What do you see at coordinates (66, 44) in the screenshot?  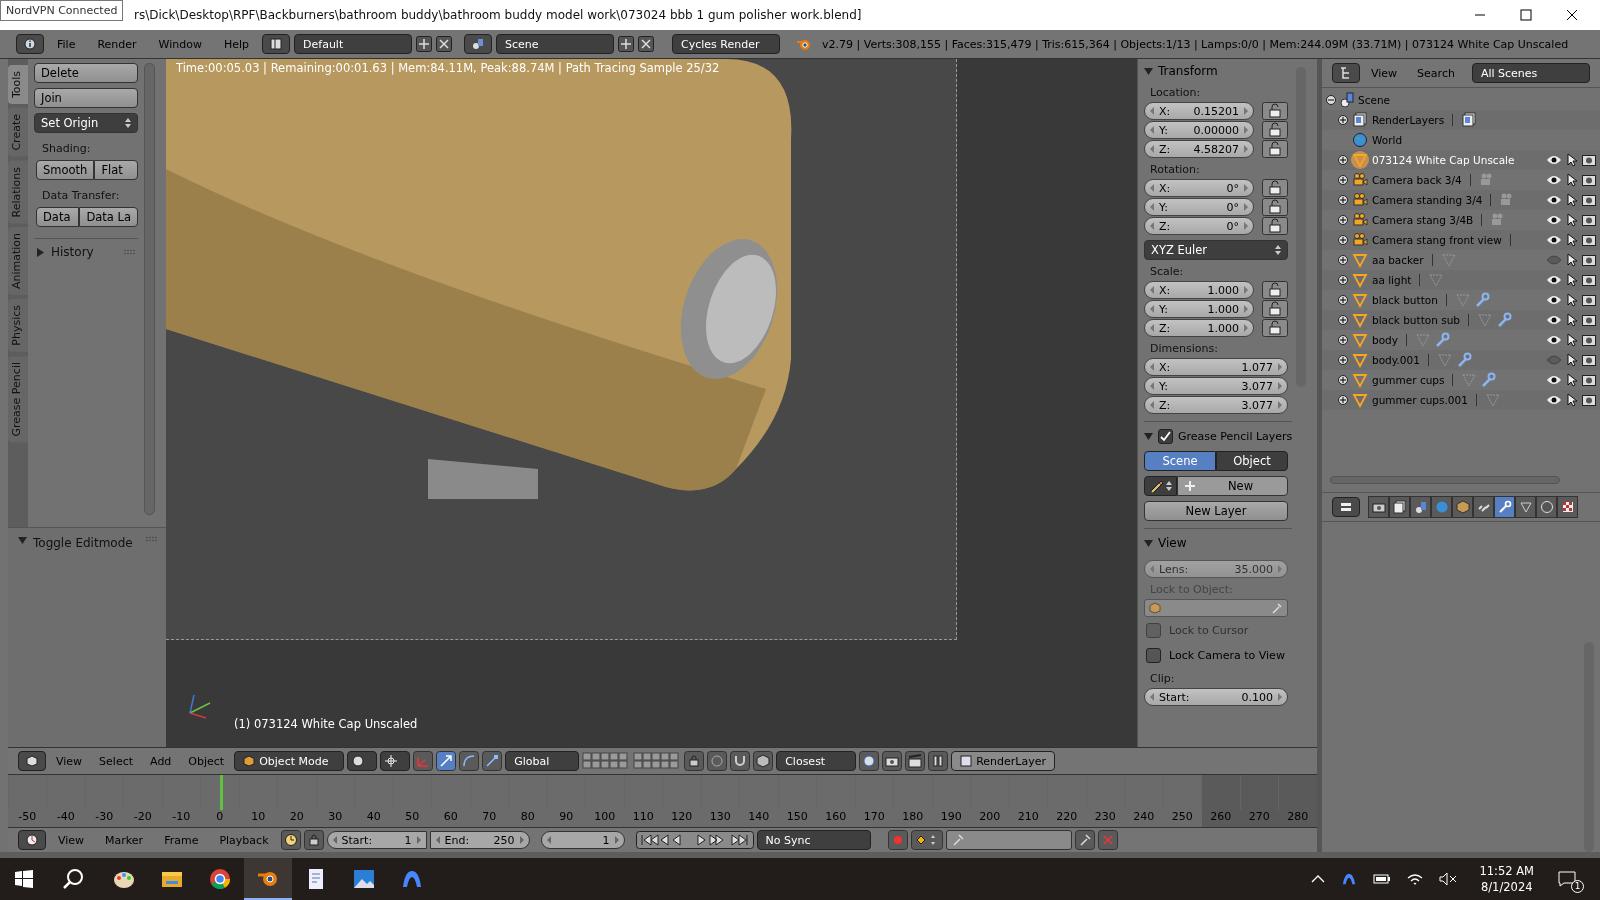 I see `menu-item: File` at bounding box center [66, 44].